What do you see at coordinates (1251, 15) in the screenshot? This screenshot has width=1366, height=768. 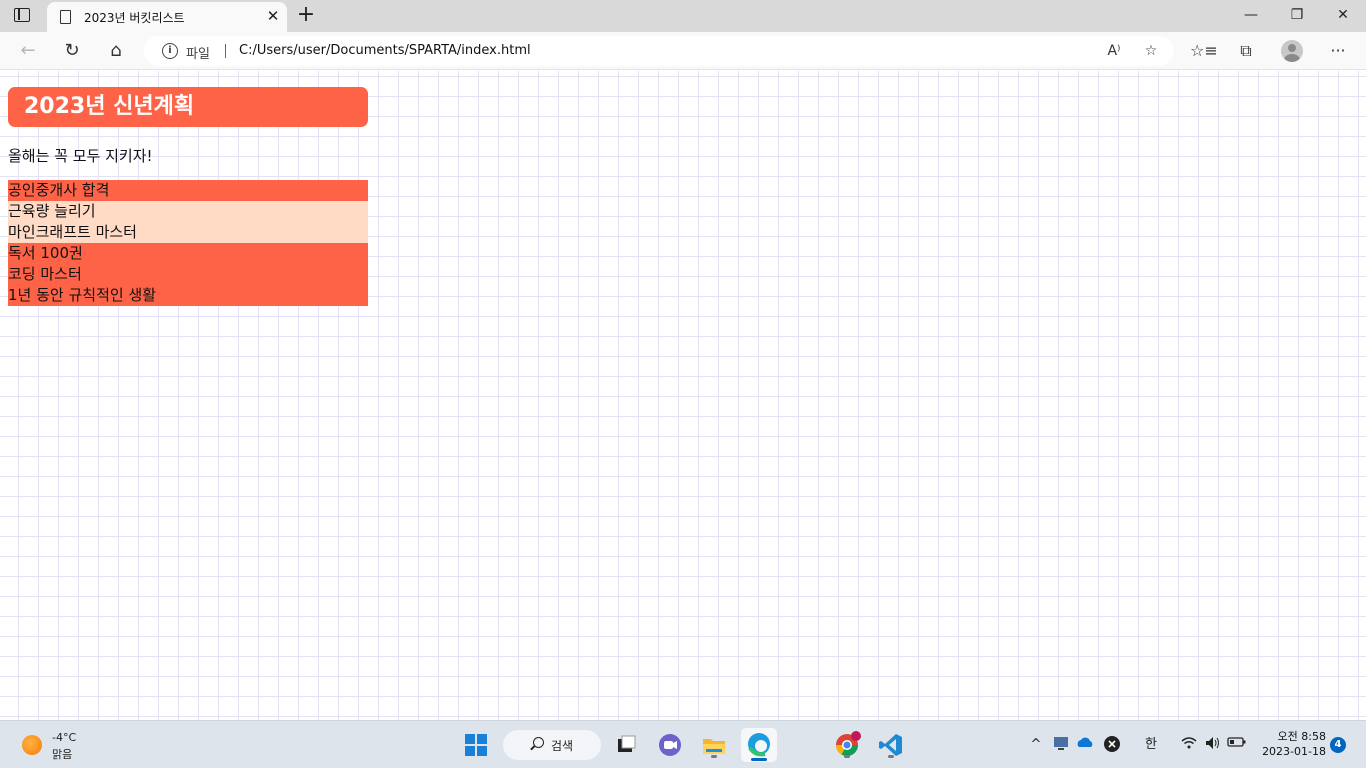 I see `minimize-button: —` at bounding box center [1251, 15].